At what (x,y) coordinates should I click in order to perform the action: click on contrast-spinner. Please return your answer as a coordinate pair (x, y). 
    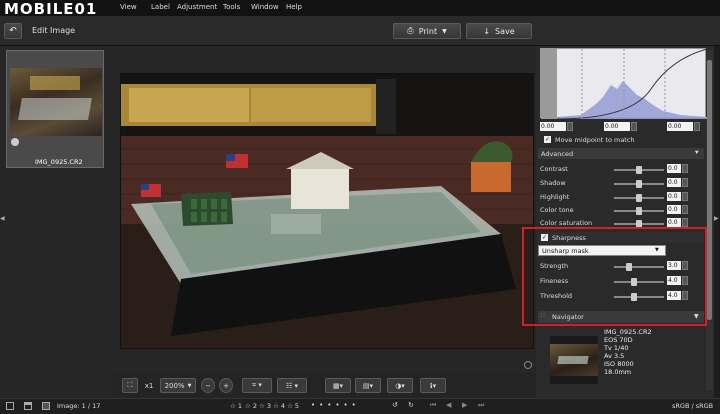
    Looking at the image, I should click on (685, 168).